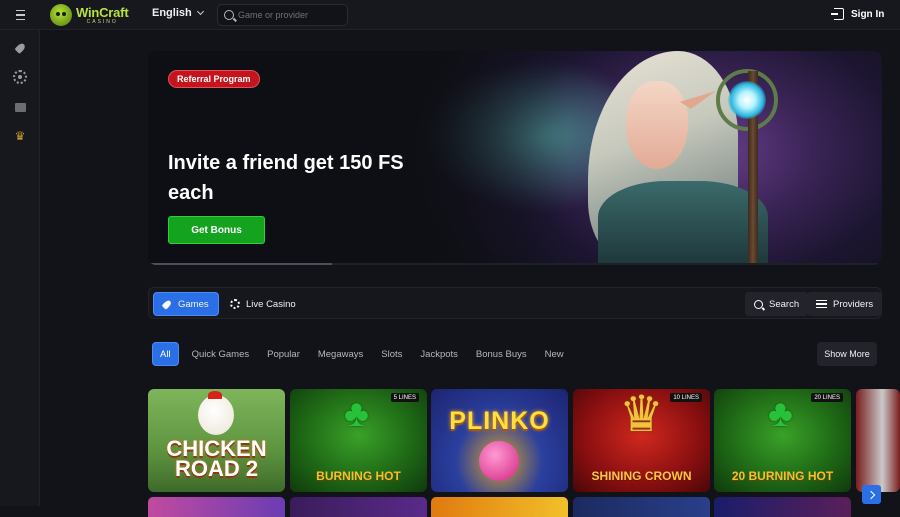 The height and width of the screenshot is (517, 900). What do you see at coordinates (20, 107) in the screenshot?
I see `gift-icon` at bounding box center [20, 107].